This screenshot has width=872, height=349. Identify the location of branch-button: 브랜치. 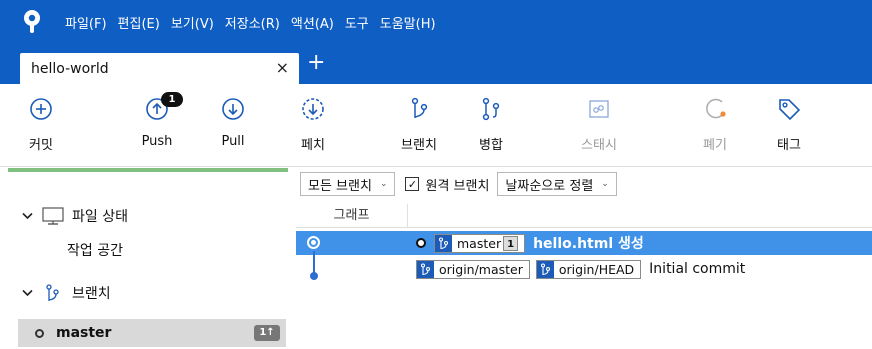
(419, 125).